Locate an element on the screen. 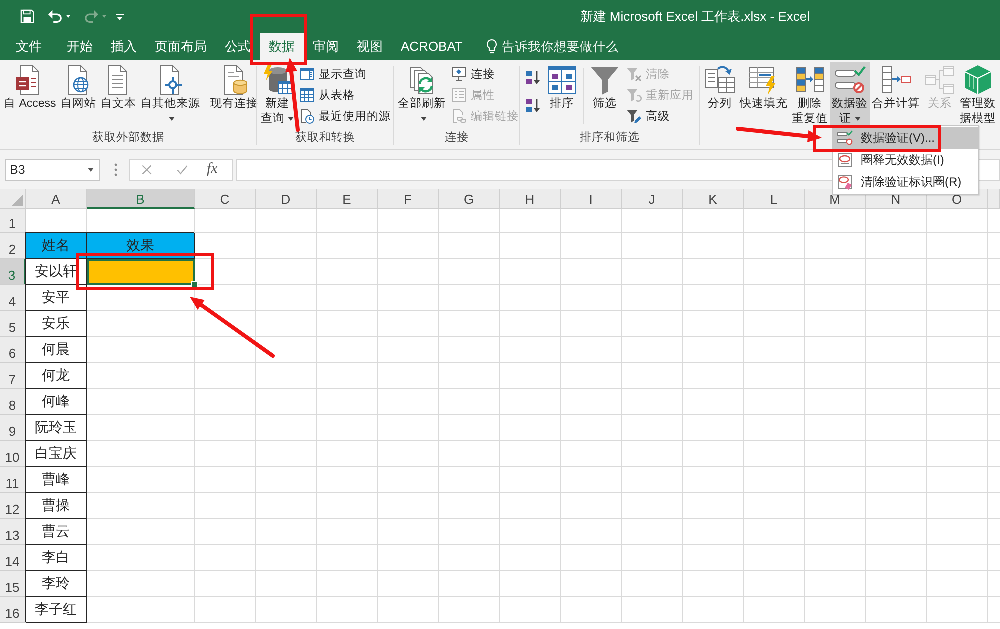 The image size is (1000, 629). ribbon-button: 自文本 is located at coordinates (118, 94).